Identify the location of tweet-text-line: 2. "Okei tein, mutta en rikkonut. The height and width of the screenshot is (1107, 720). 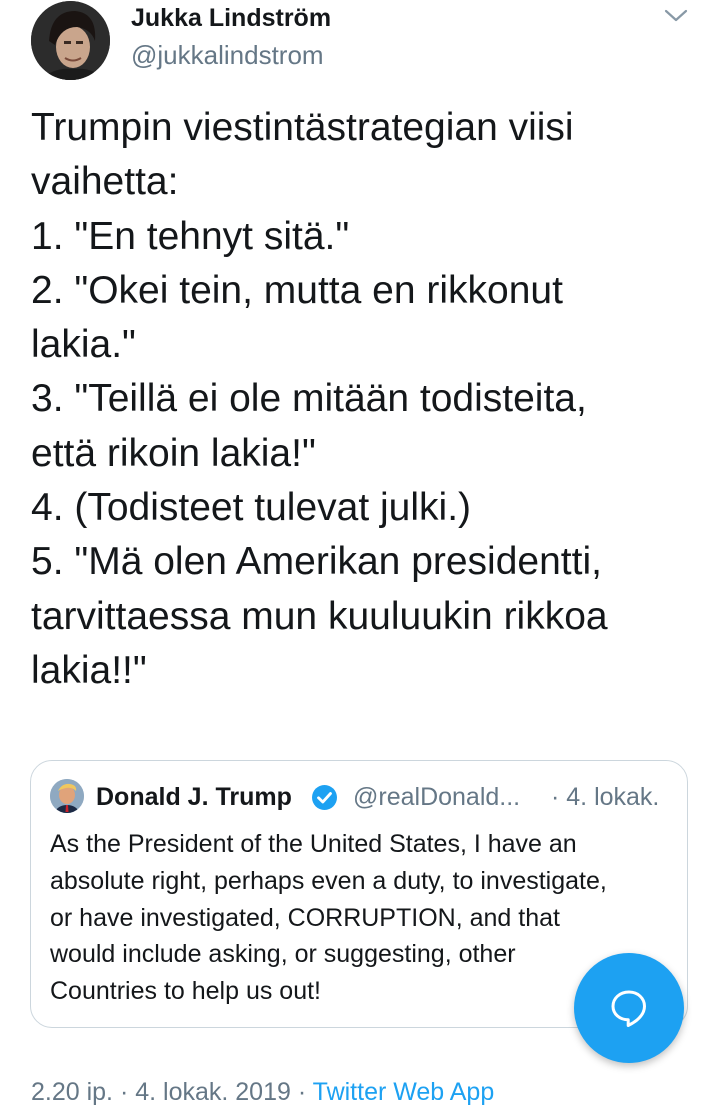
(297, 290).